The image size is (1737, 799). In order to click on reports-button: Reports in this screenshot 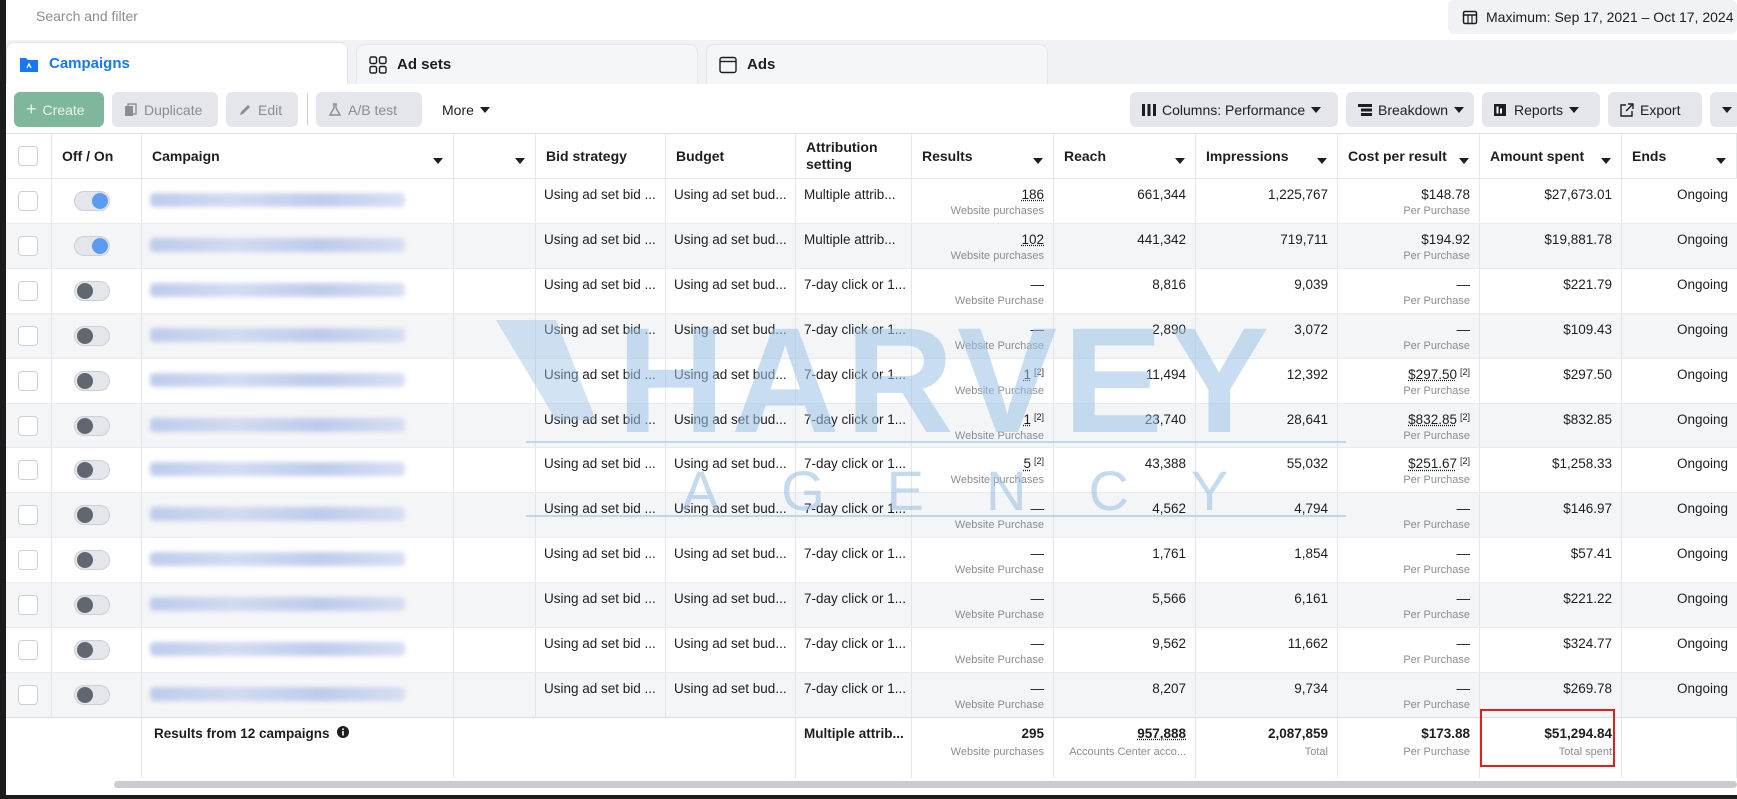, I will do `click(1541, 109)`.